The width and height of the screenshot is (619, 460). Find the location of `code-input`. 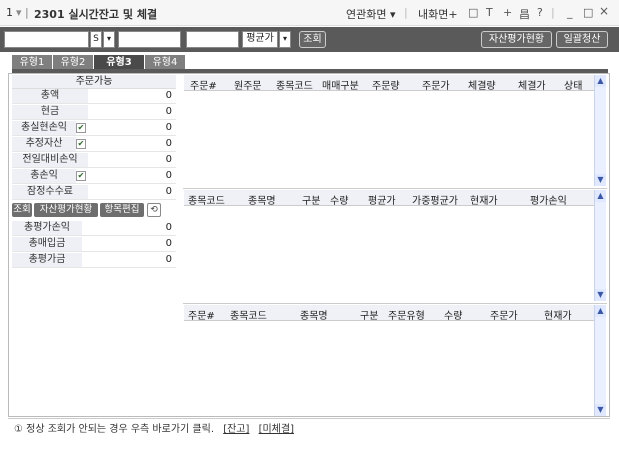

code-input is located at coordinates (212, 39).